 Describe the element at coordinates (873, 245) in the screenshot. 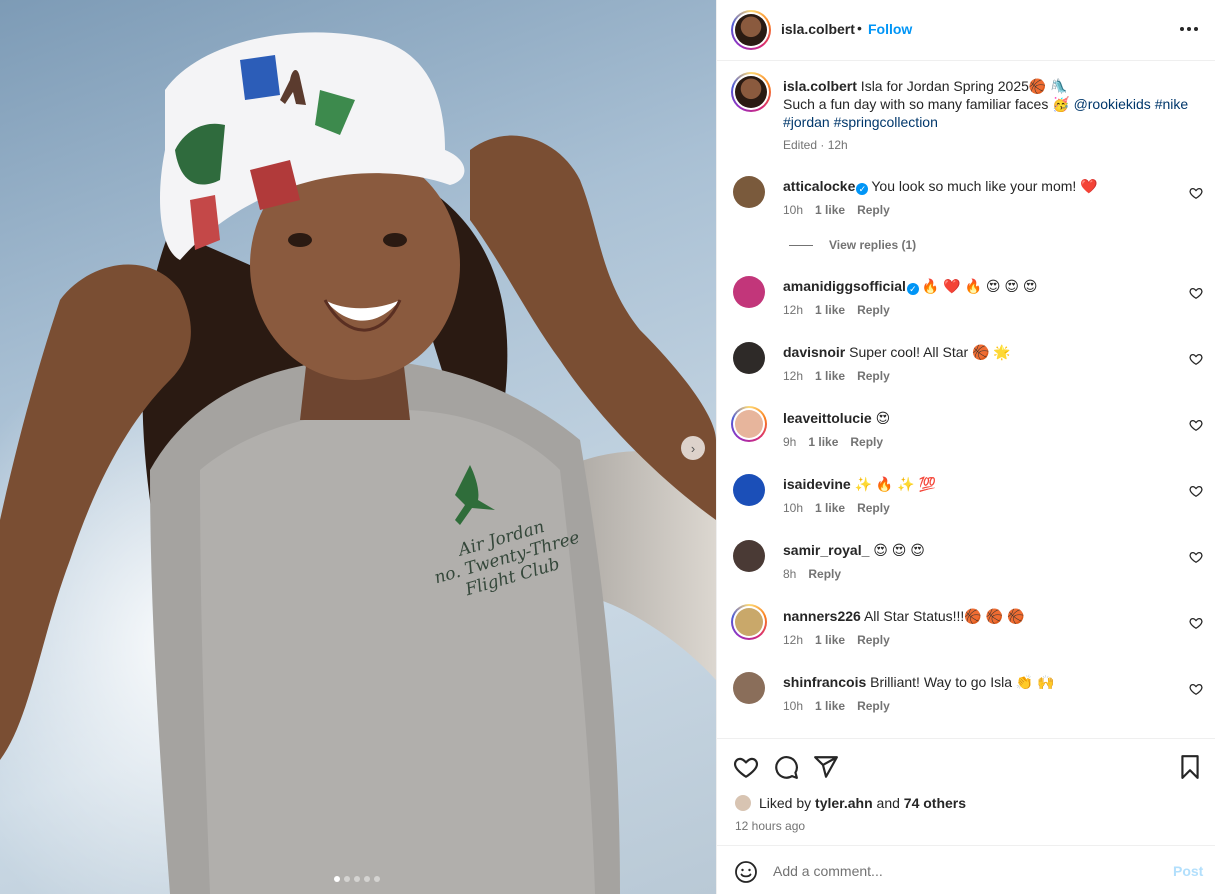

I see `view-replies-label: View replies (1)` at that location.